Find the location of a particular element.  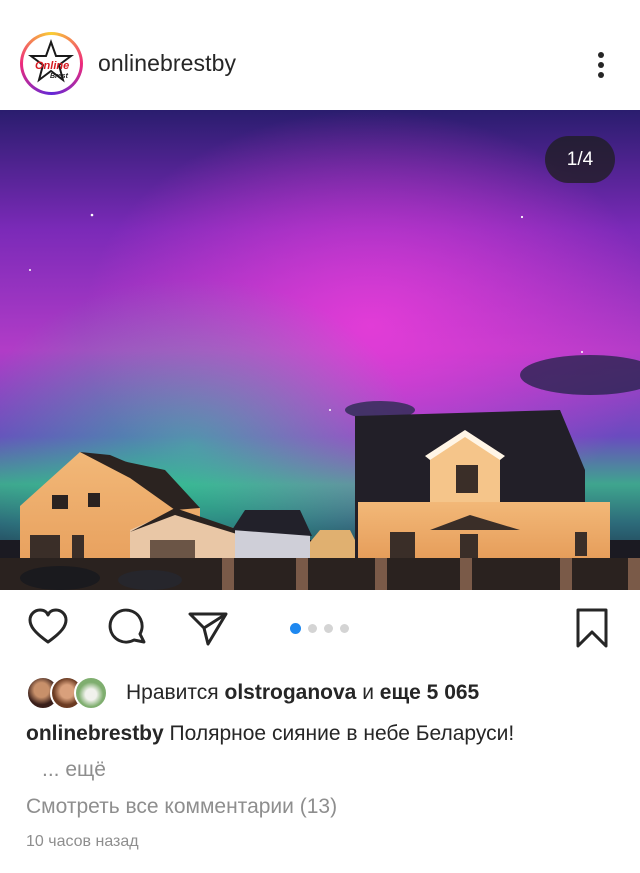

caption-text: Полярное сияние в небе Беларуси! is located at coordinates (339, 733).